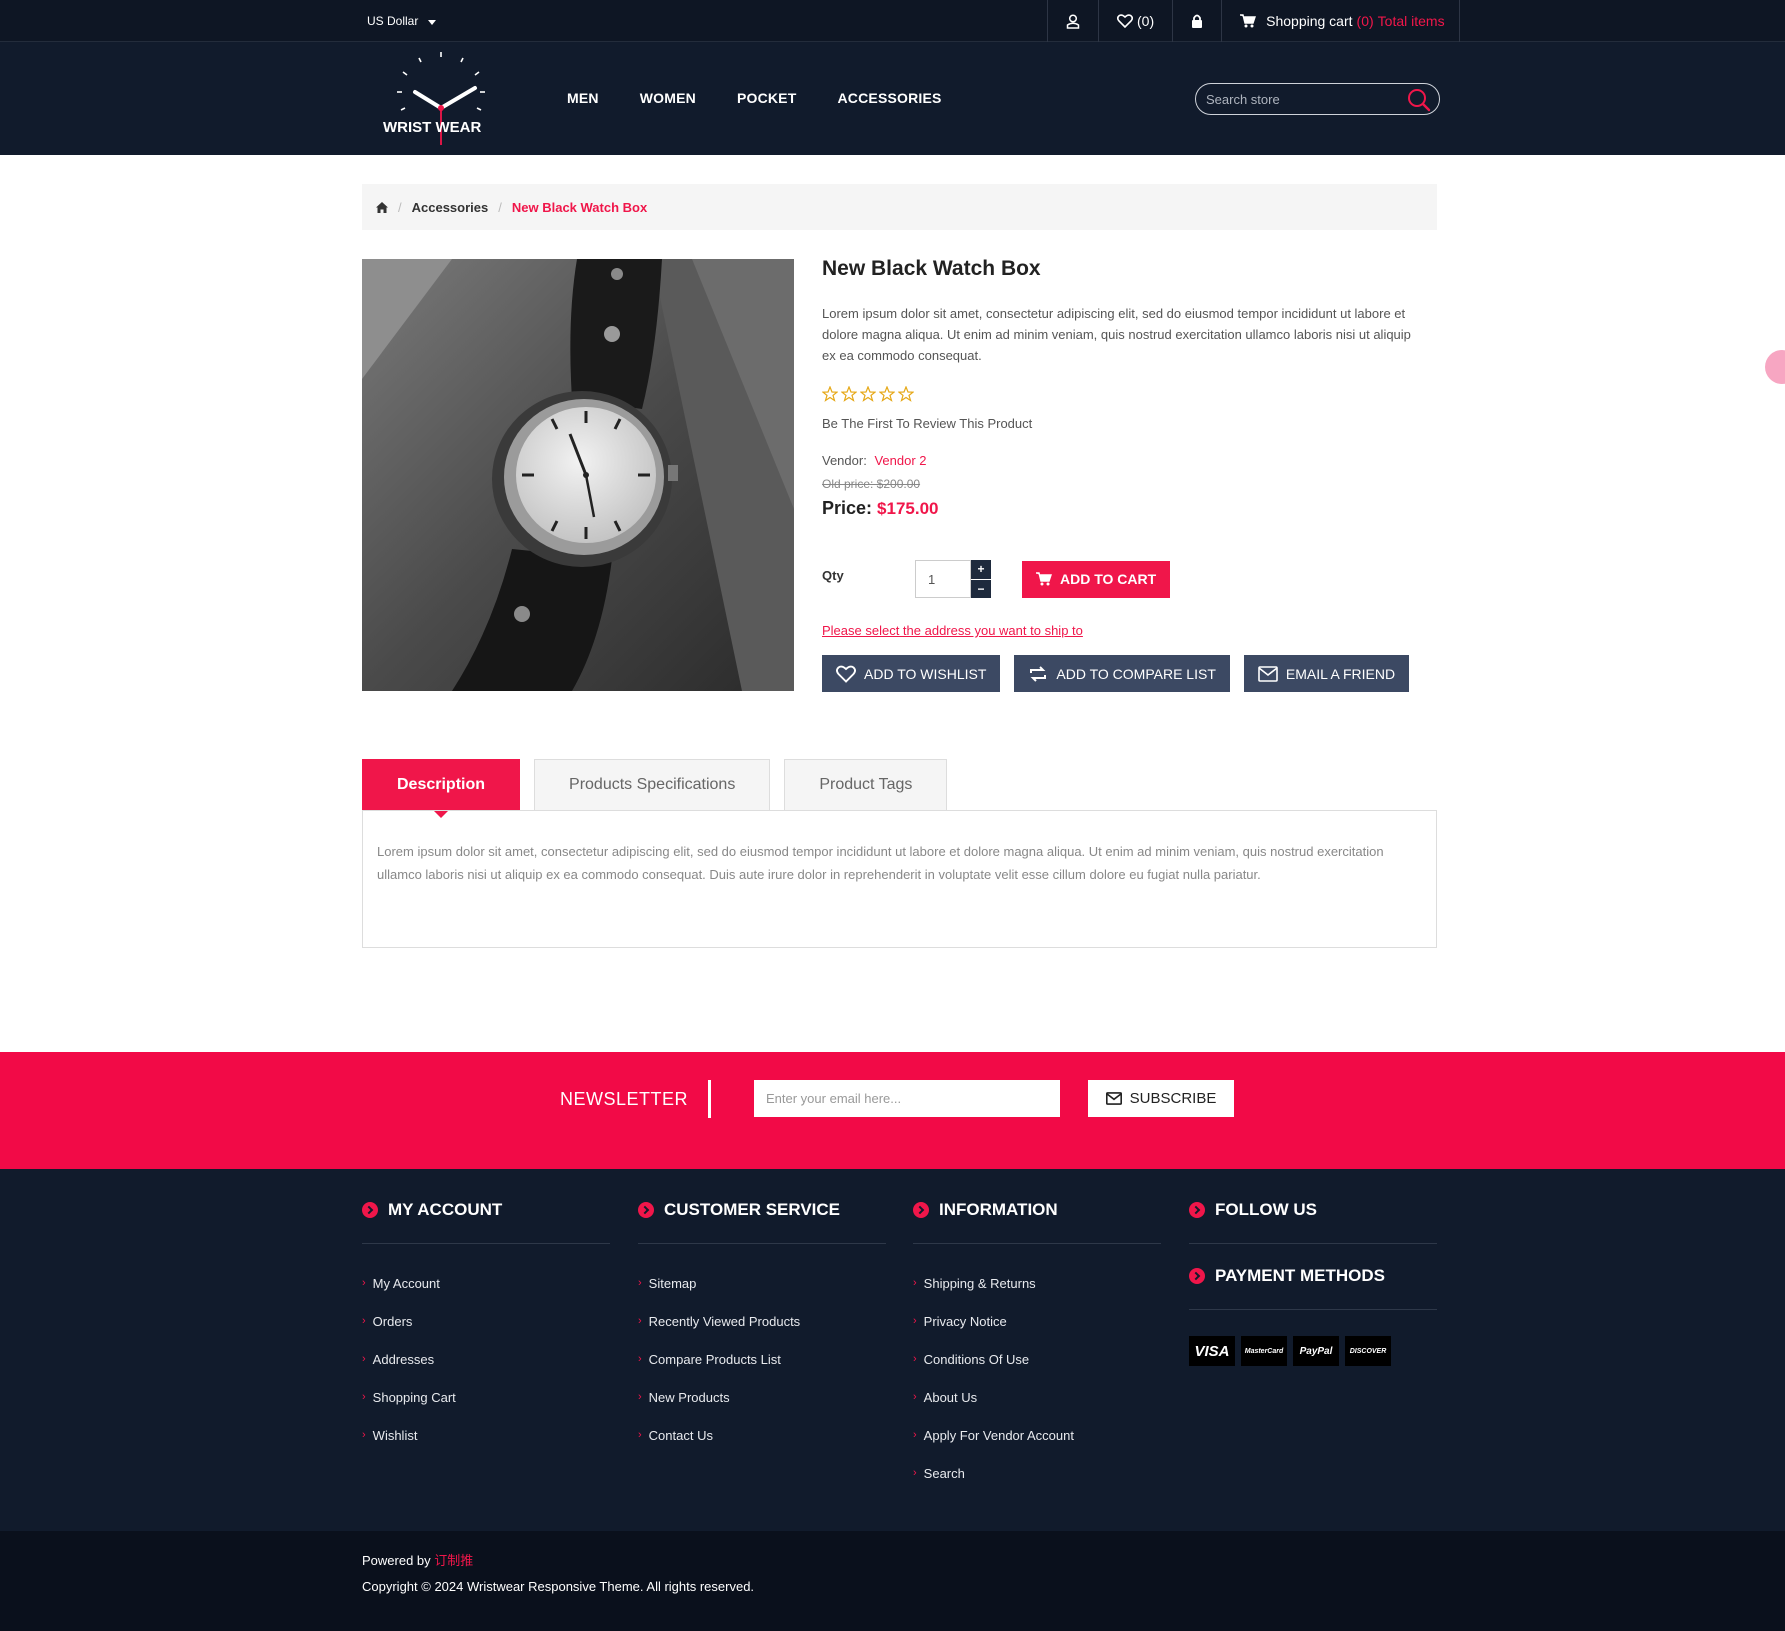 This screenshot has height=1631, width=1785. I want to click on compare-icon, so click(1038, 673).